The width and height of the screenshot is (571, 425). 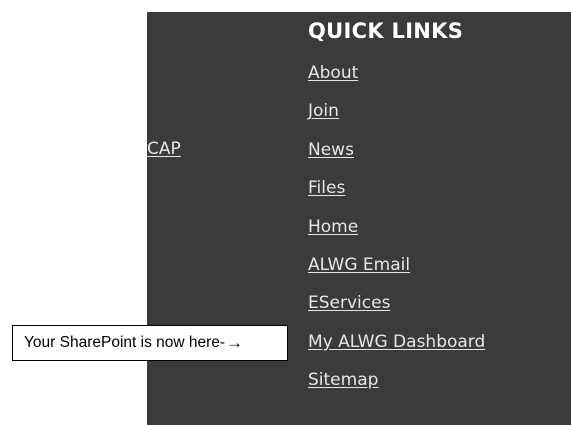 What do you see at coordinates (125, 342) in the screenshot?
I see `callout-text: Your SharePoint is now here-` at bounding box center [125, 342].